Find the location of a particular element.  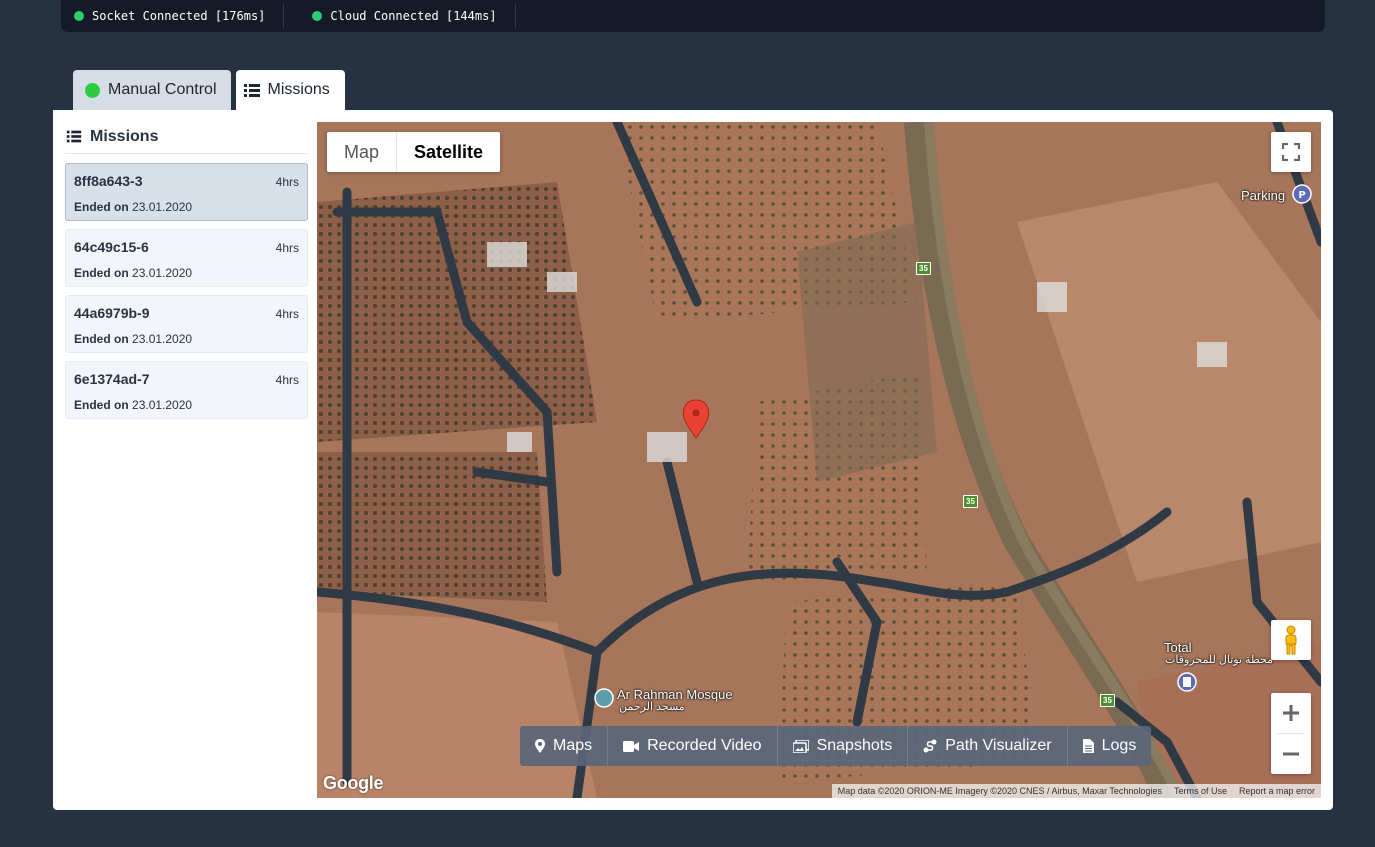

street-view-button is located at coordinates (1291, 640).